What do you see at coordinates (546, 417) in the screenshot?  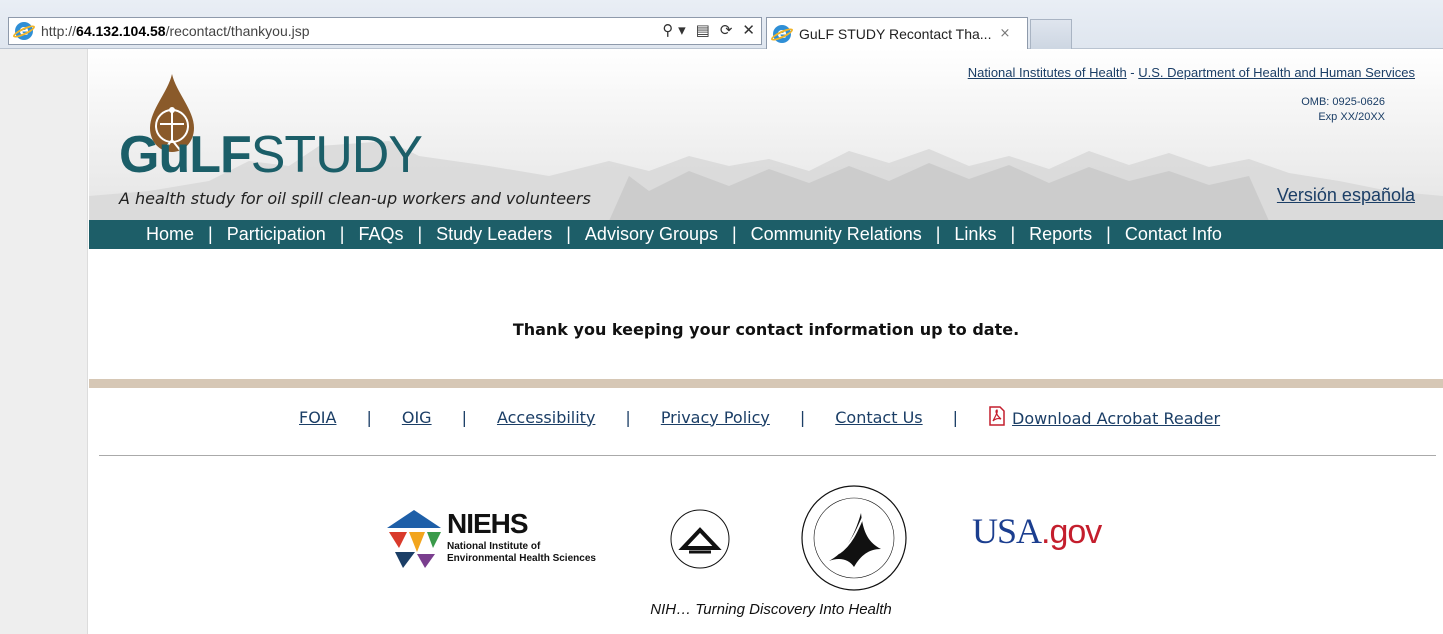 I see `footer-accessibility-link: Accessibility` at bounding box center [546, 417].